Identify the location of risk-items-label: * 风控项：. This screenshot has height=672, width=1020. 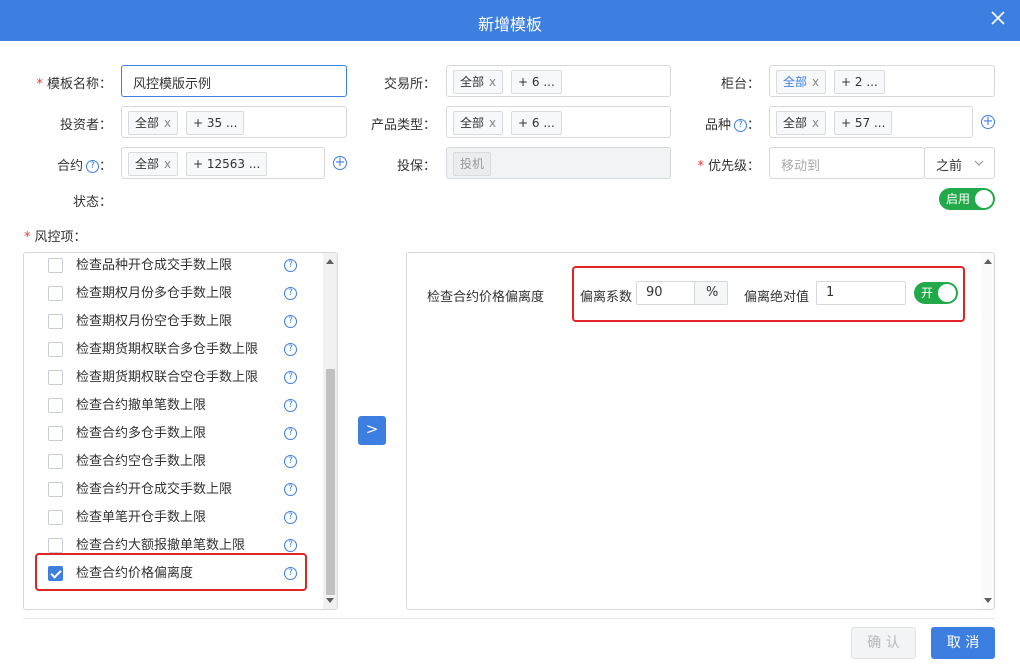
(55, 237).